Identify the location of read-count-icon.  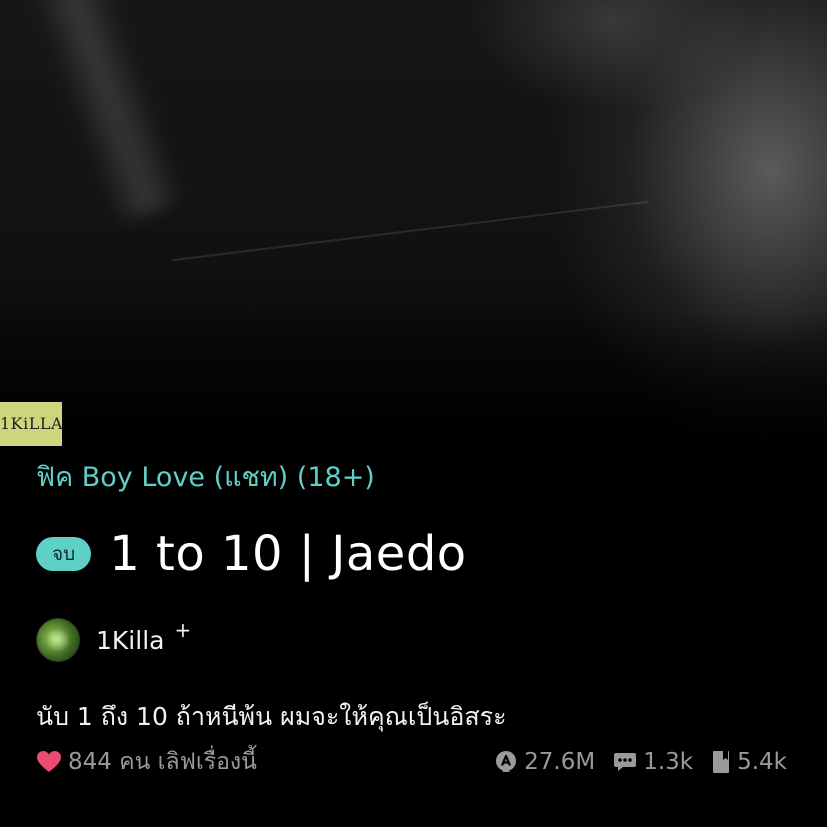
(506, 761).